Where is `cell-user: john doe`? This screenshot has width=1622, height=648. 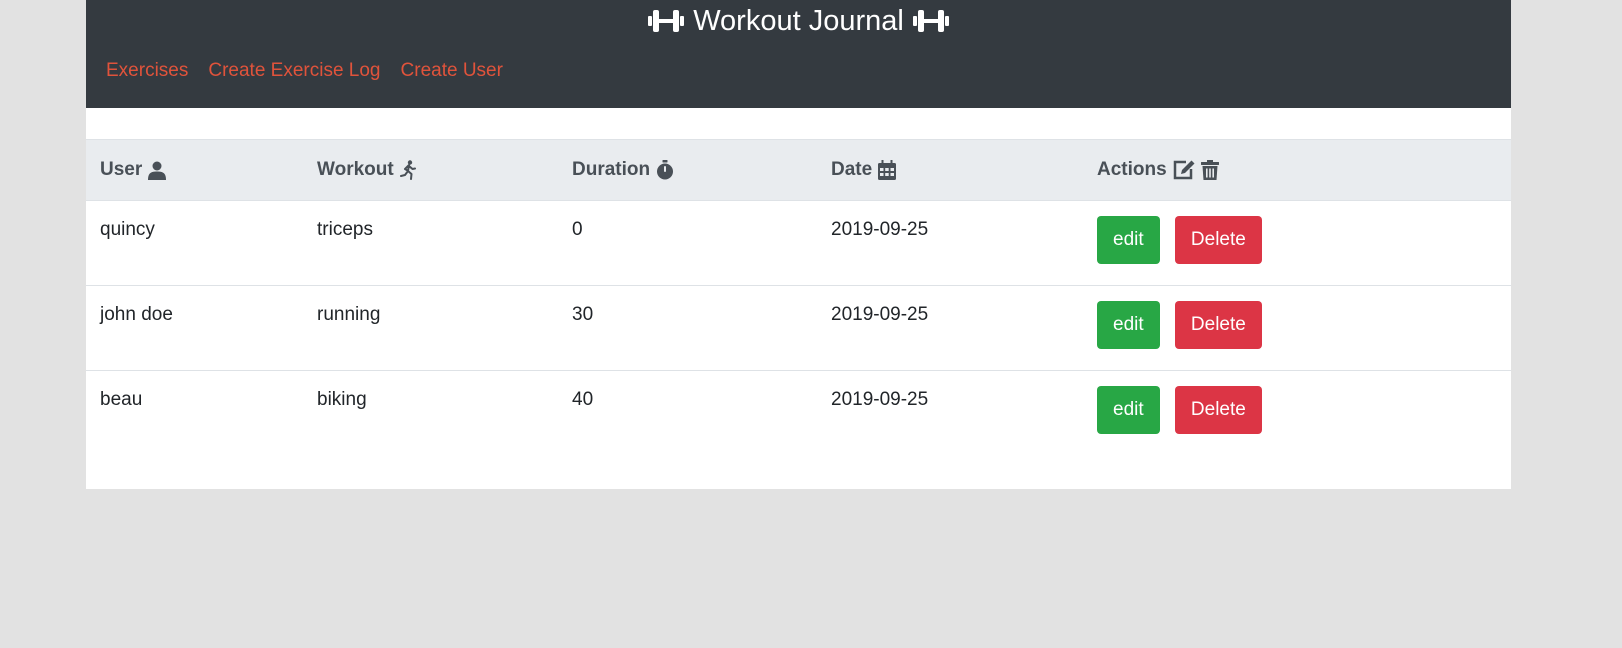 cell-user: john doe is located at coordinates (136, 314).